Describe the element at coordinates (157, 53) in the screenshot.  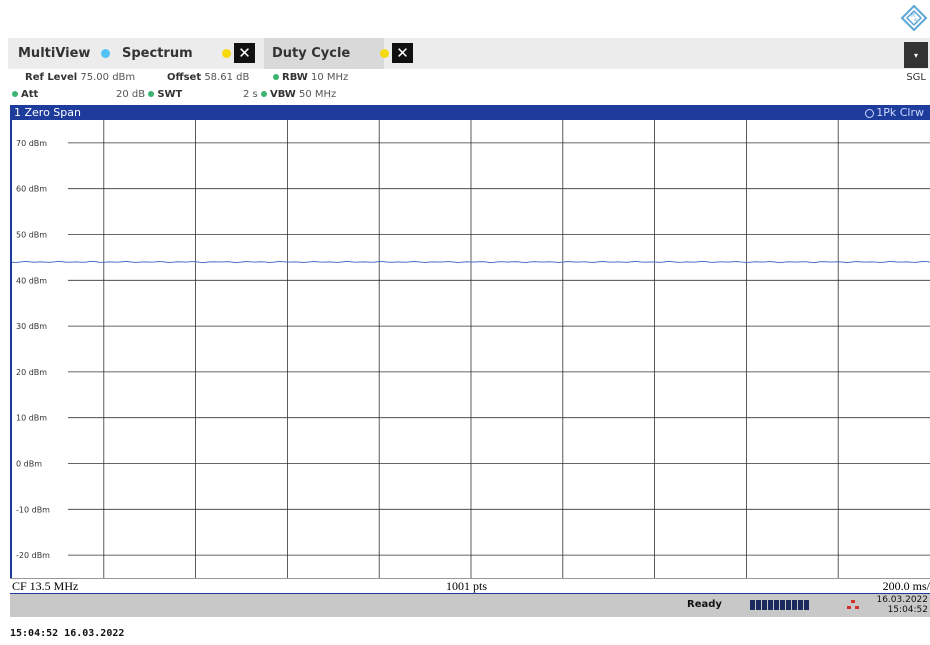
I see `tab-spectrum: Spectrum` at that location.